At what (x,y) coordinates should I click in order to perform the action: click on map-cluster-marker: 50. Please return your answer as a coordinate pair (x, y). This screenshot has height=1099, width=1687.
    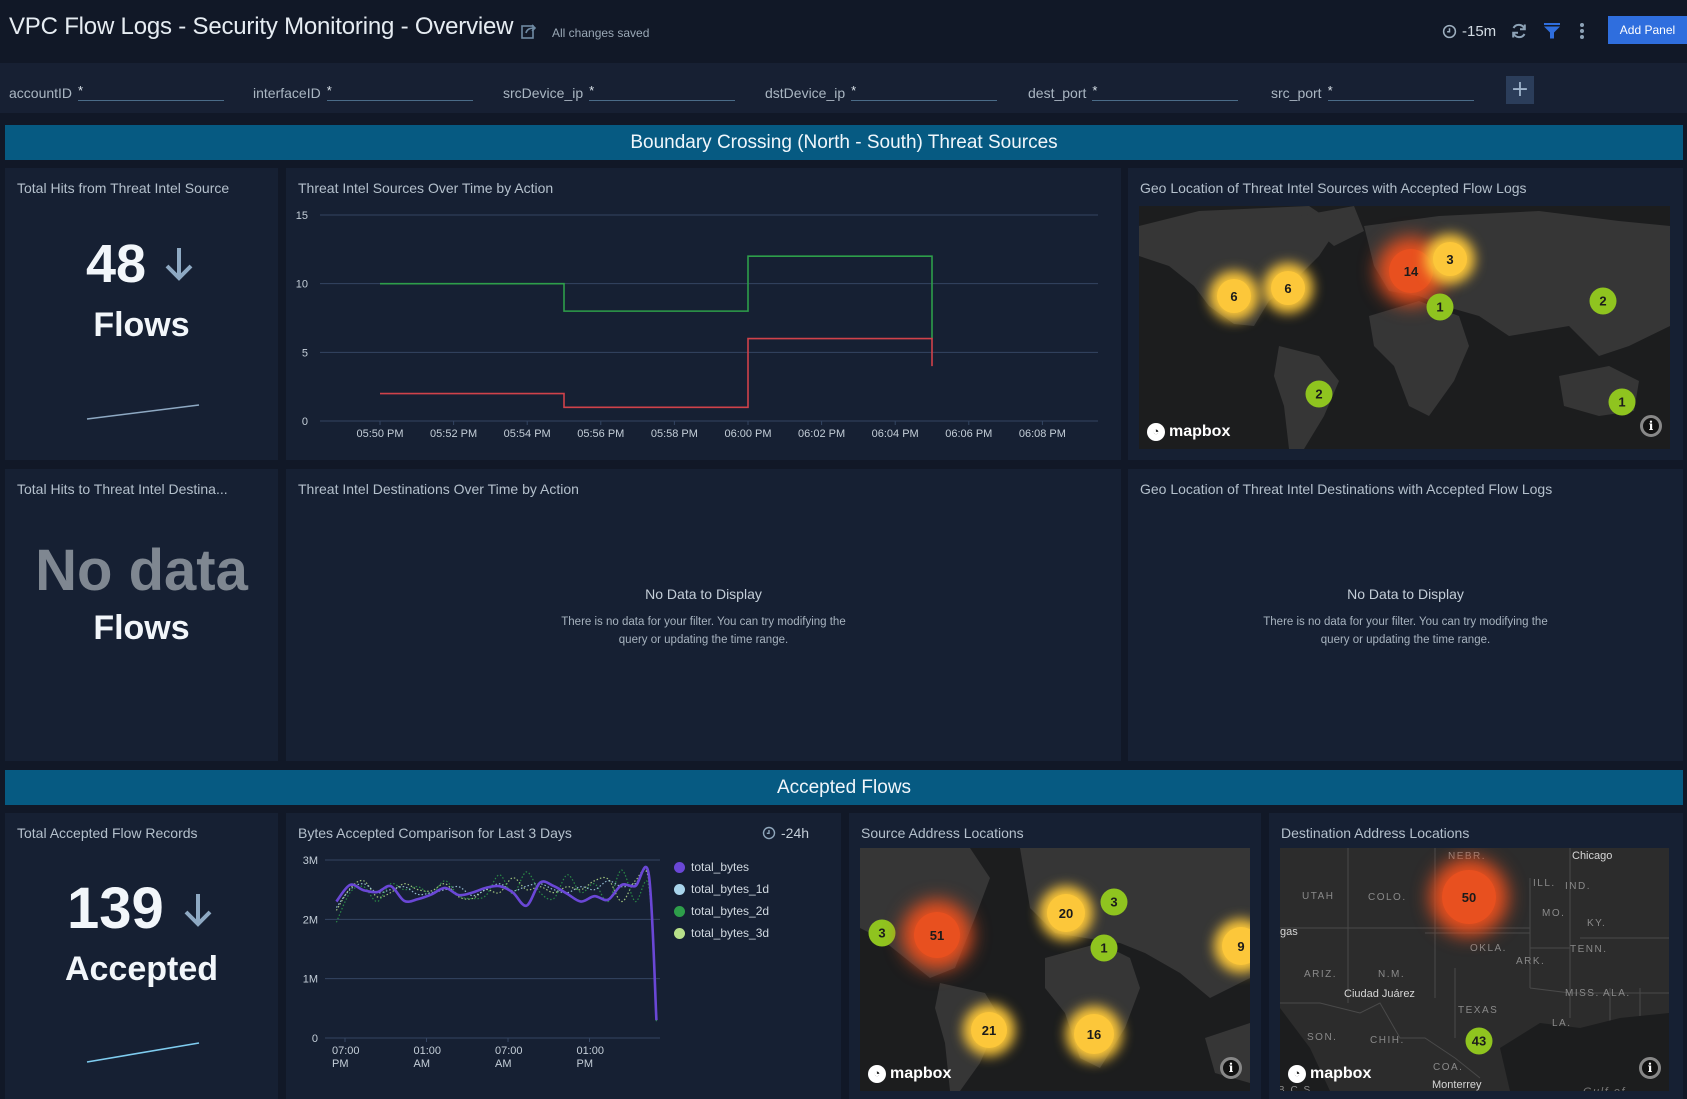
    Looking at the image, I should click on (1469, 897).